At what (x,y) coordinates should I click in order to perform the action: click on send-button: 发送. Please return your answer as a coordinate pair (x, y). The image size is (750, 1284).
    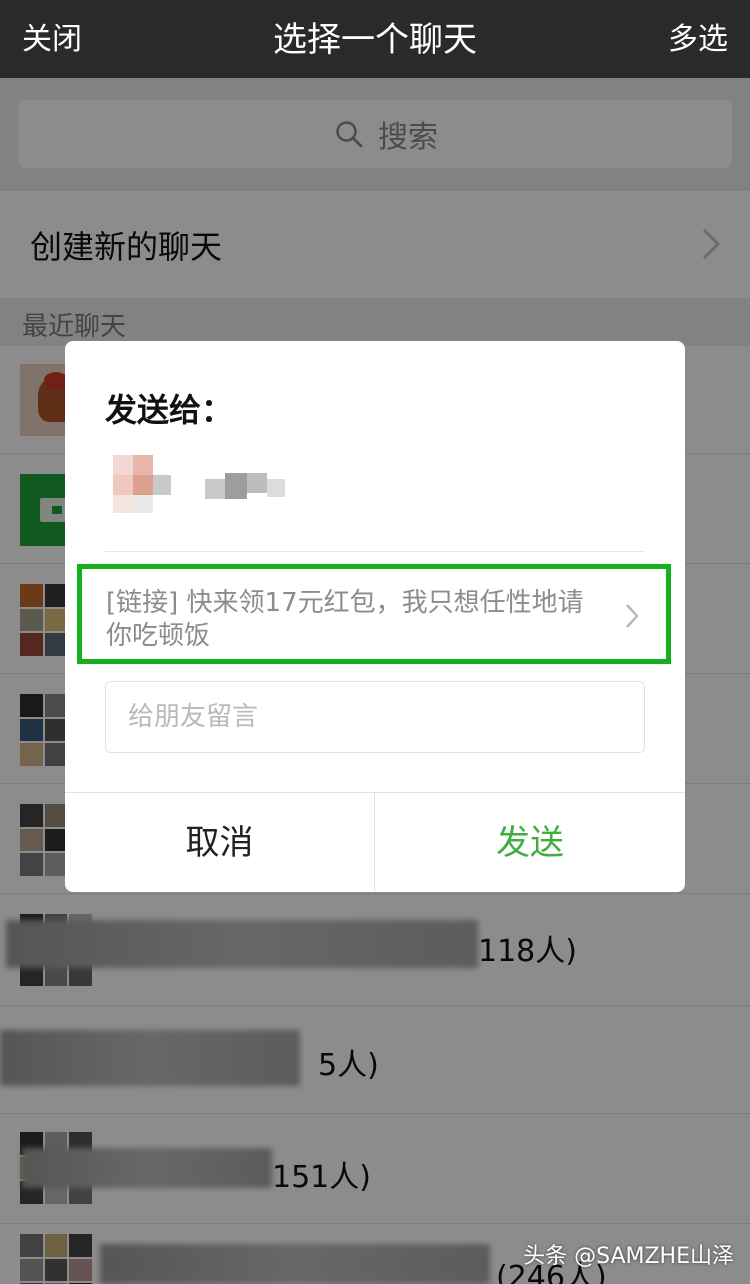
    Looking at the image, I should click on (530, 842).